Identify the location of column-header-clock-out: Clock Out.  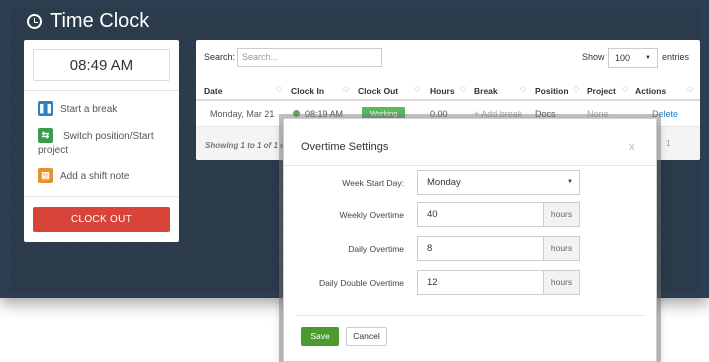
(378, 91).